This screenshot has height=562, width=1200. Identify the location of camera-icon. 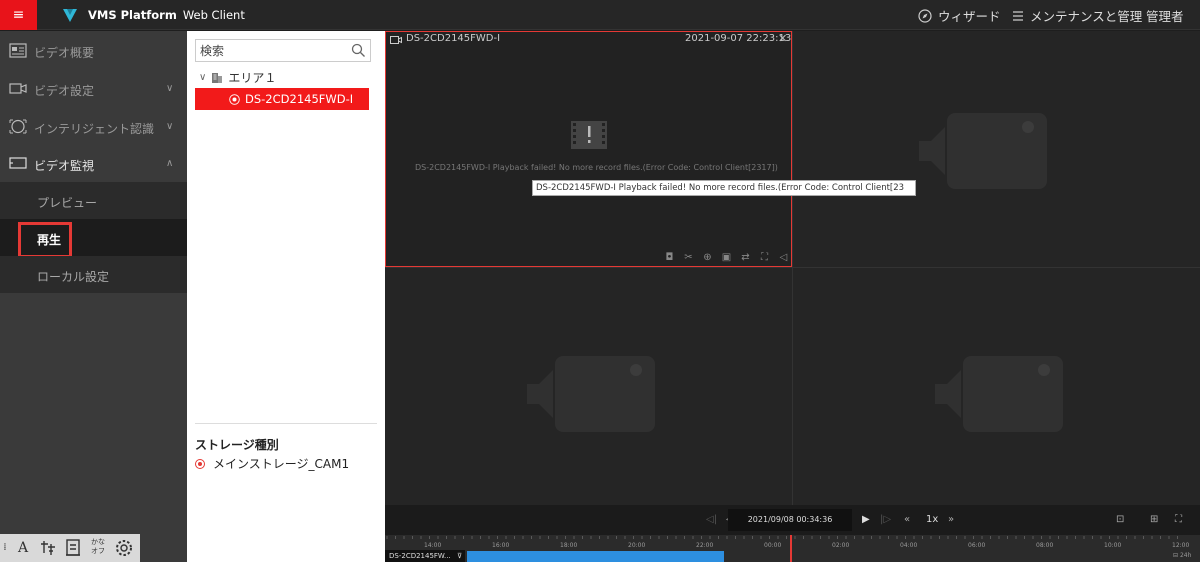
(396, 40).